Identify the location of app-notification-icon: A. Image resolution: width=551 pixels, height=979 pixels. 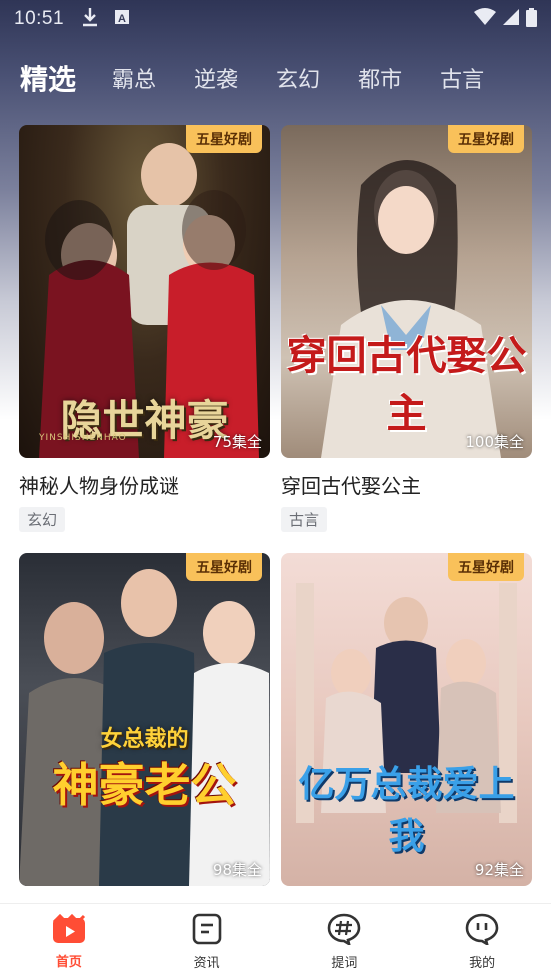
(122, 19).